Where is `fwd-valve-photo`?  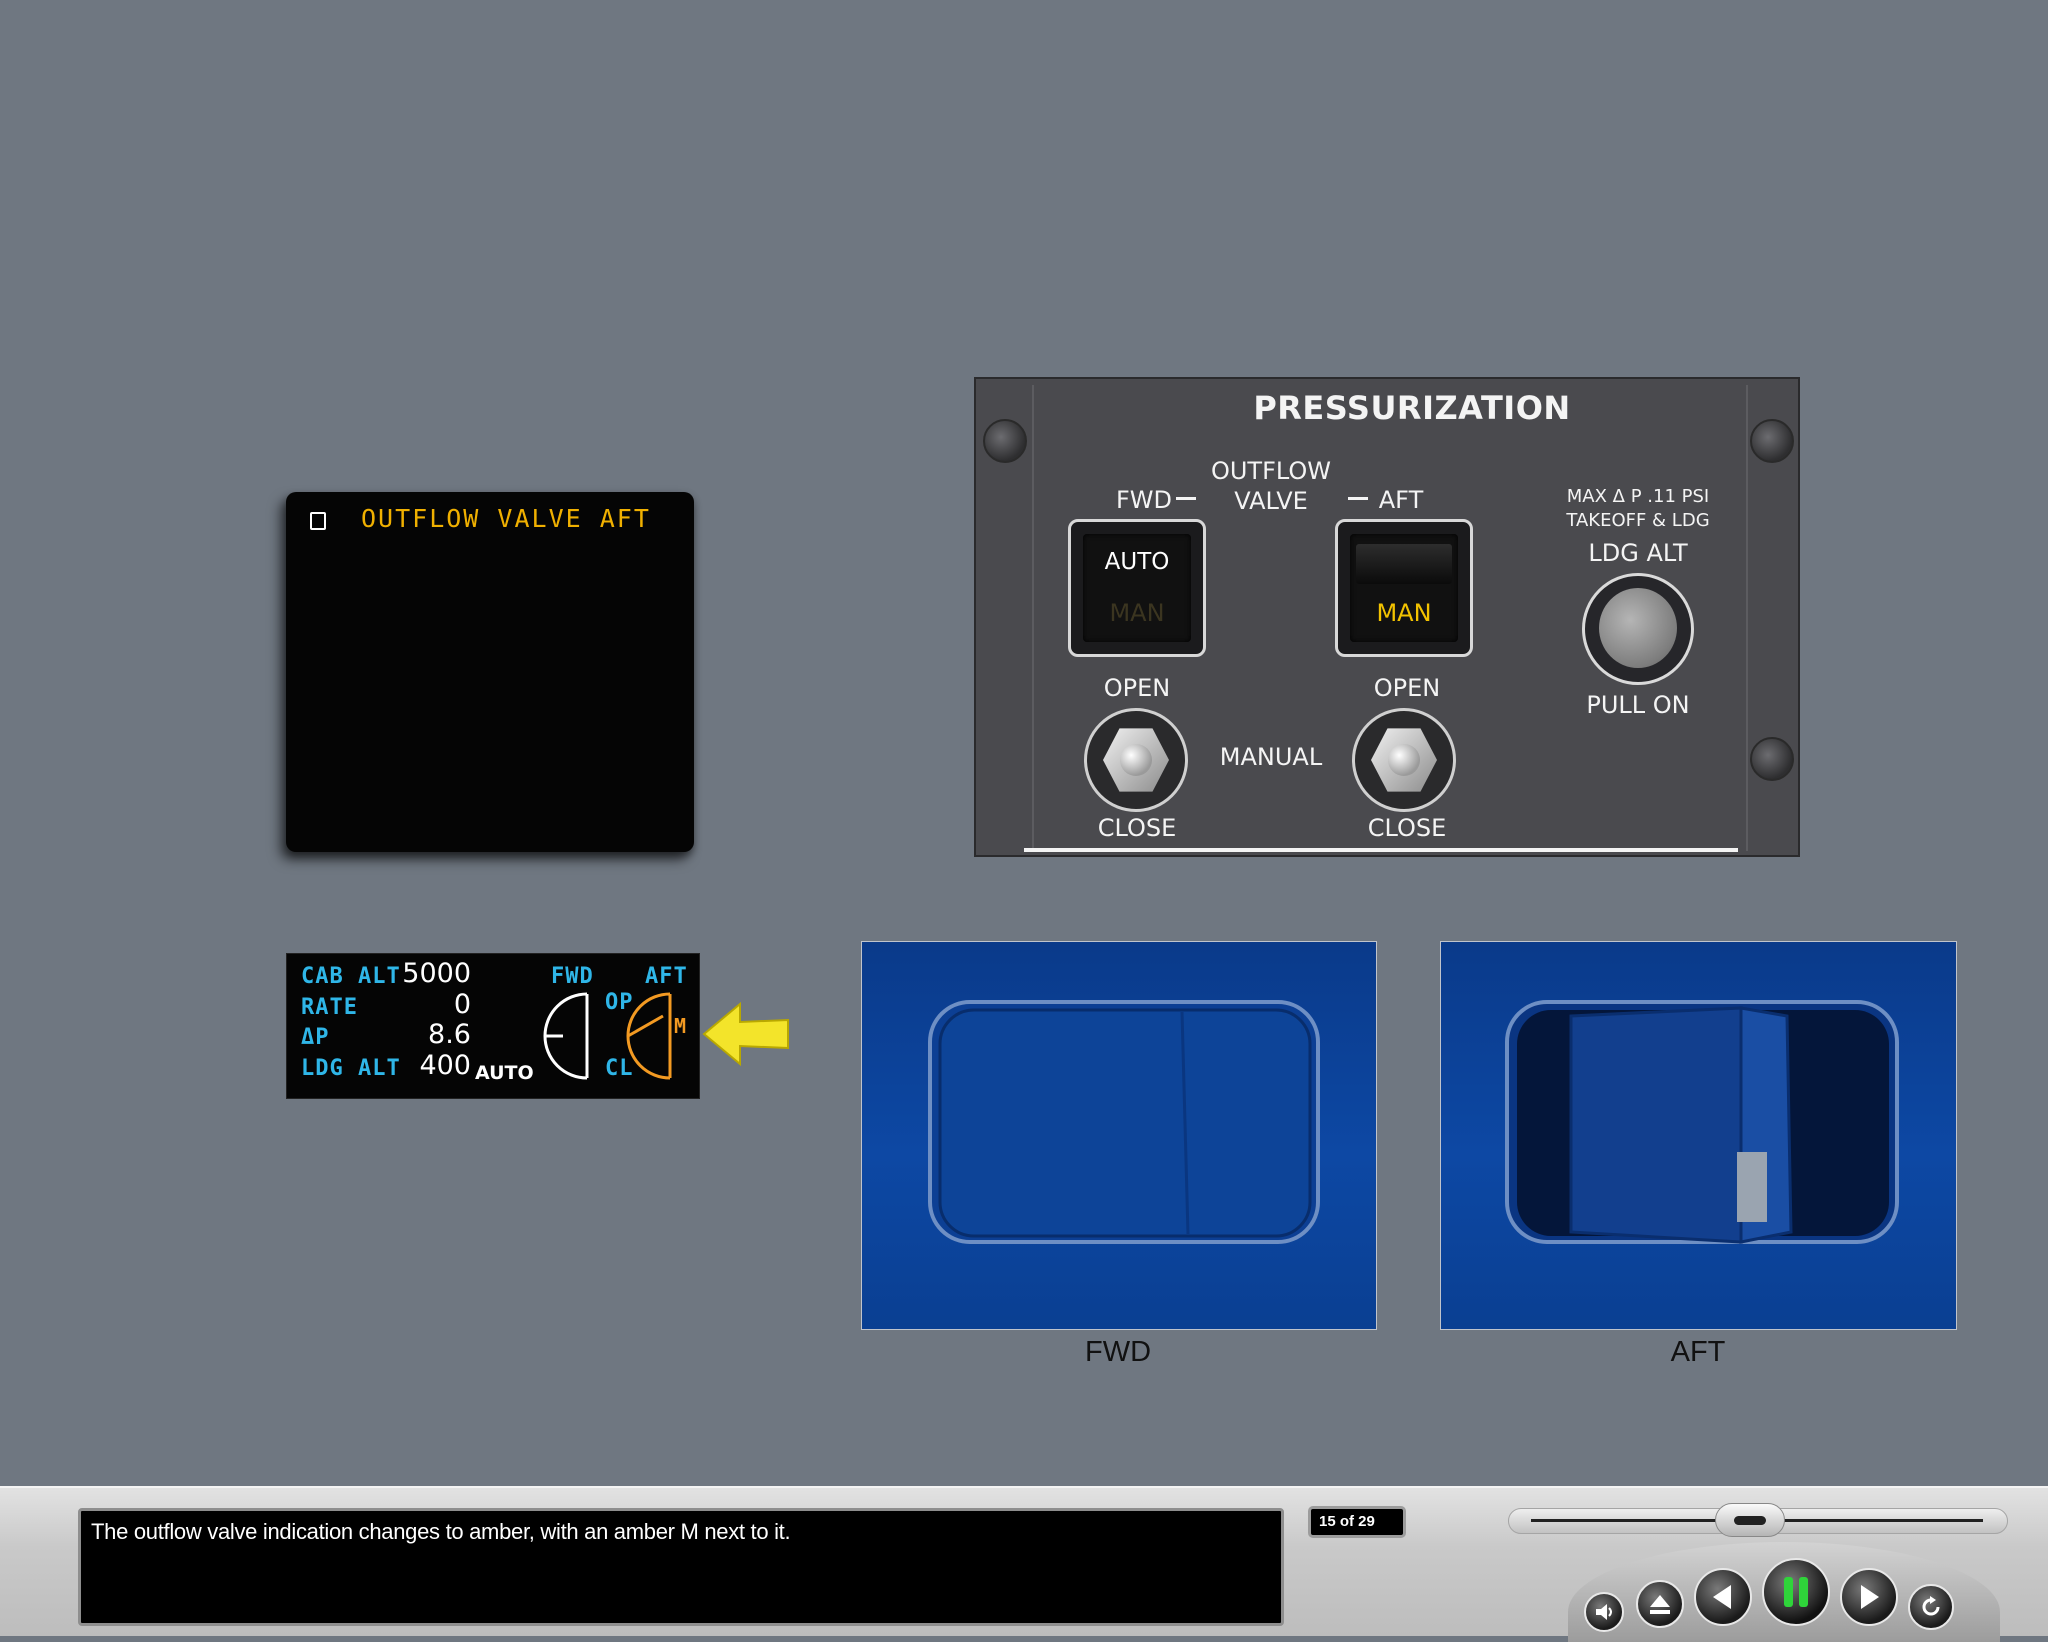 fwd-valve-photo is located at coordinates (1119, 1135).